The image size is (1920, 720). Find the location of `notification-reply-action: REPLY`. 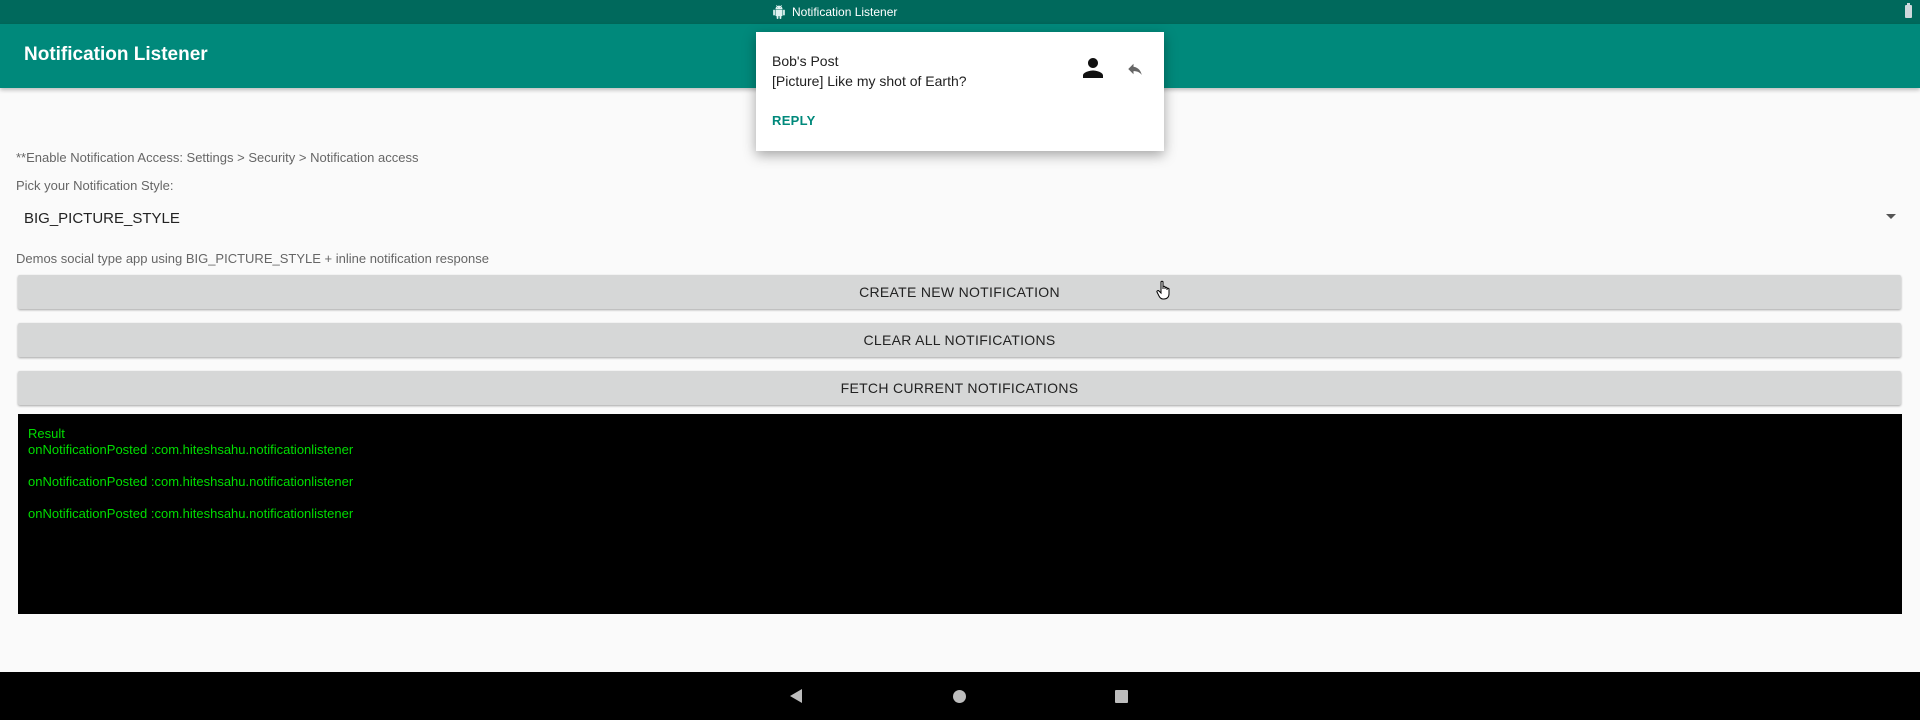

notification-reply-action: REPLY is located at coordinates (794, 120).